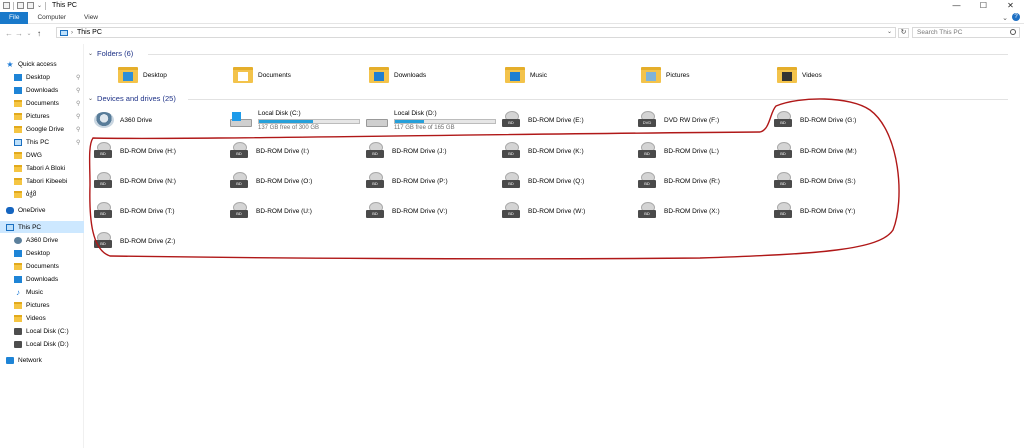 Image resolution: width=1024 pixels, height=448 pixels. I want to click on sidebar-item: Tabori A Bloki, so click(42, 168).